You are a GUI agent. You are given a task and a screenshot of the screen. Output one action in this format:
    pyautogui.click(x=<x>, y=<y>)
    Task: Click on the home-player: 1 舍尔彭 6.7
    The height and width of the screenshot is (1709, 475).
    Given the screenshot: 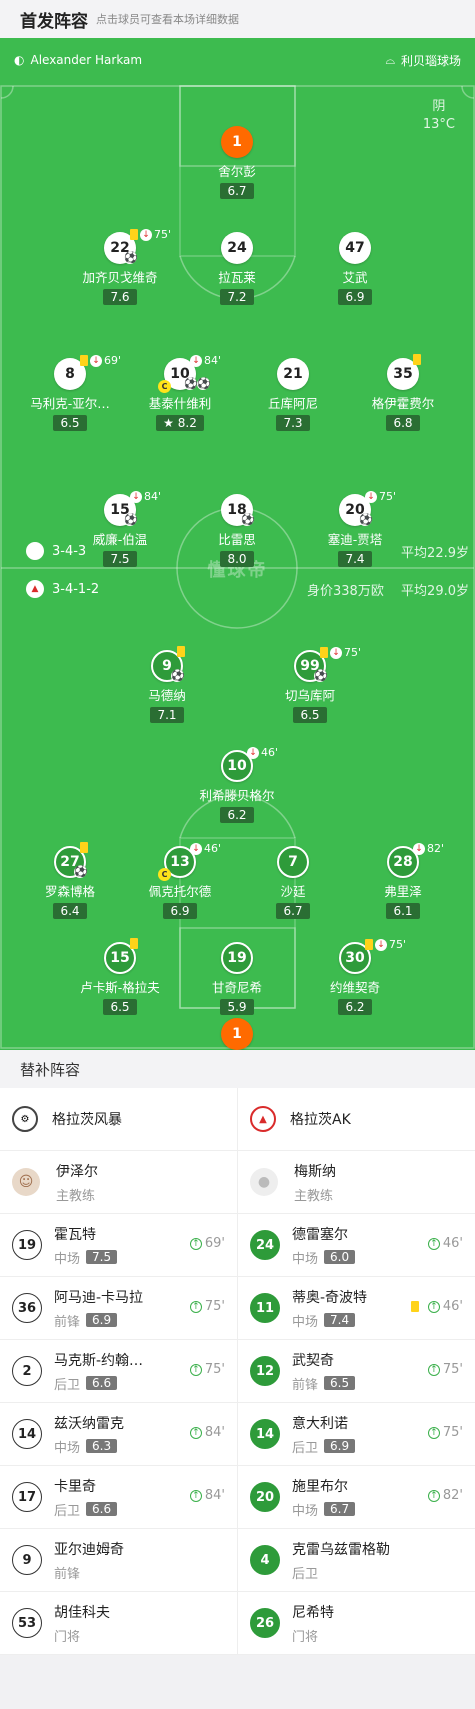 What is the action you would take?
    pyautogui.click(x=237, y=162)
    